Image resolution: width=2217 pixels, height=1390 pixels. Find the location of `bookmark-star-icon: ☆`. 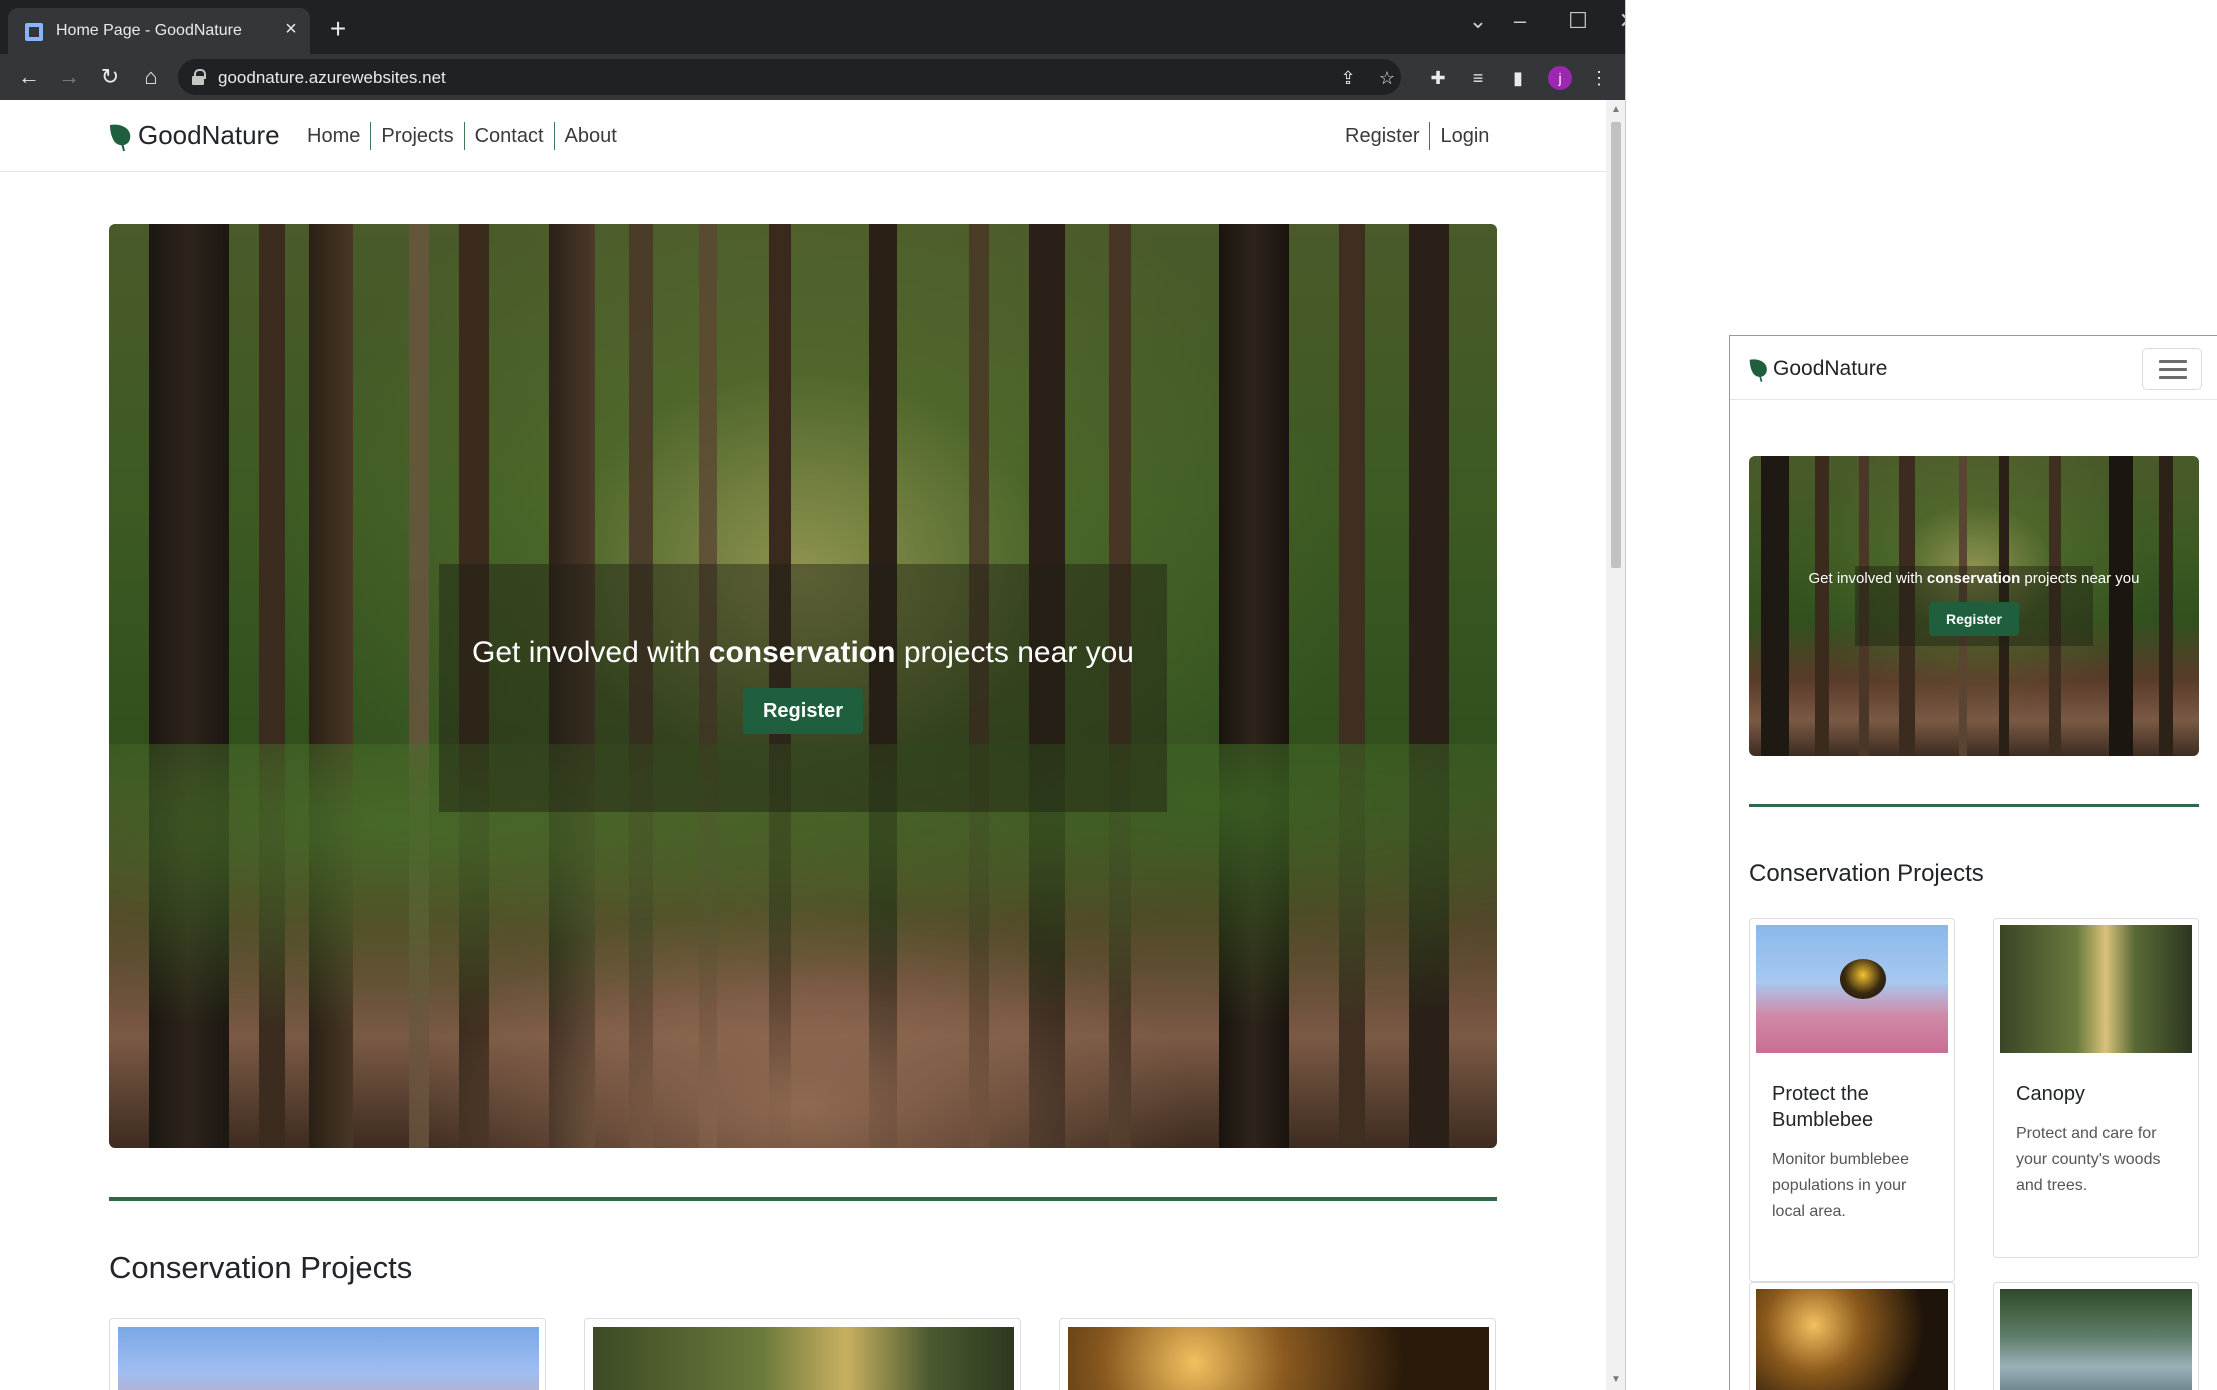

bookmark-star-icon: ☆ is located at coordinates (1387, 78).